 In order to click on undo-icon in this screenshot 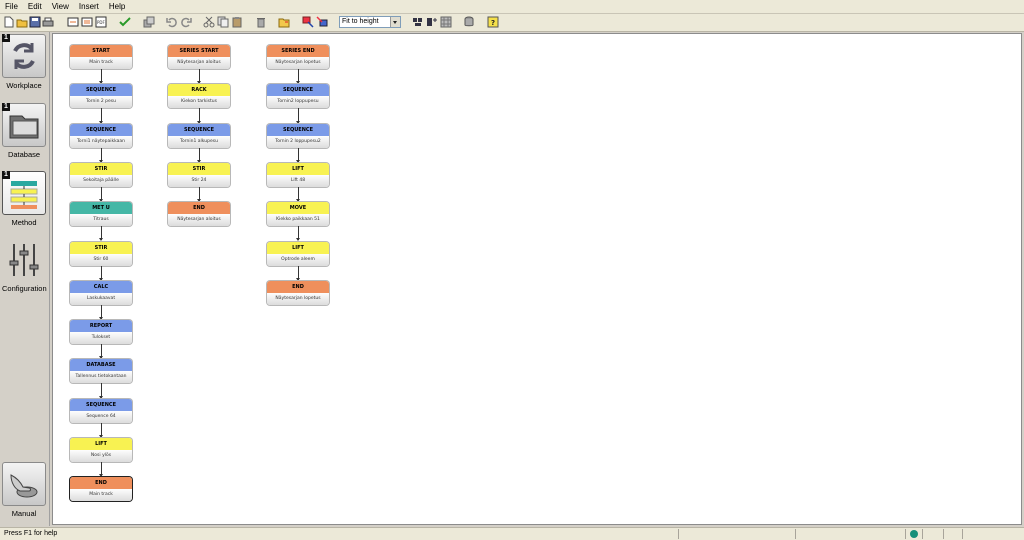, I will do `click(172, 22)`.